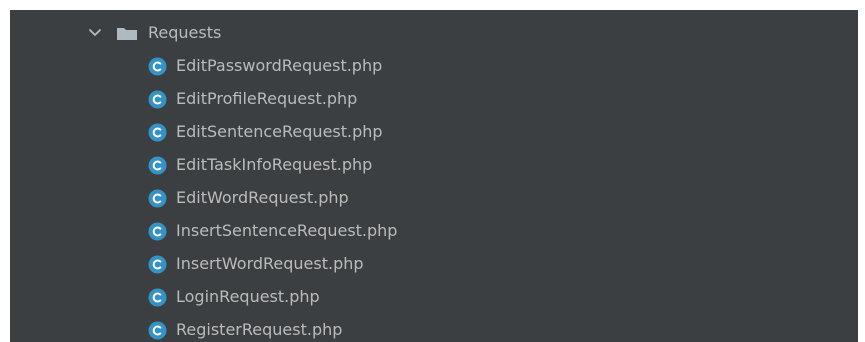 The width and height of the screenshot is (865, 342). What do you see at coordinates (287, 230) in the screenshot?
I see `tree-file-label: InsertSentenceRequest.php` at bounding box center [287, 230].